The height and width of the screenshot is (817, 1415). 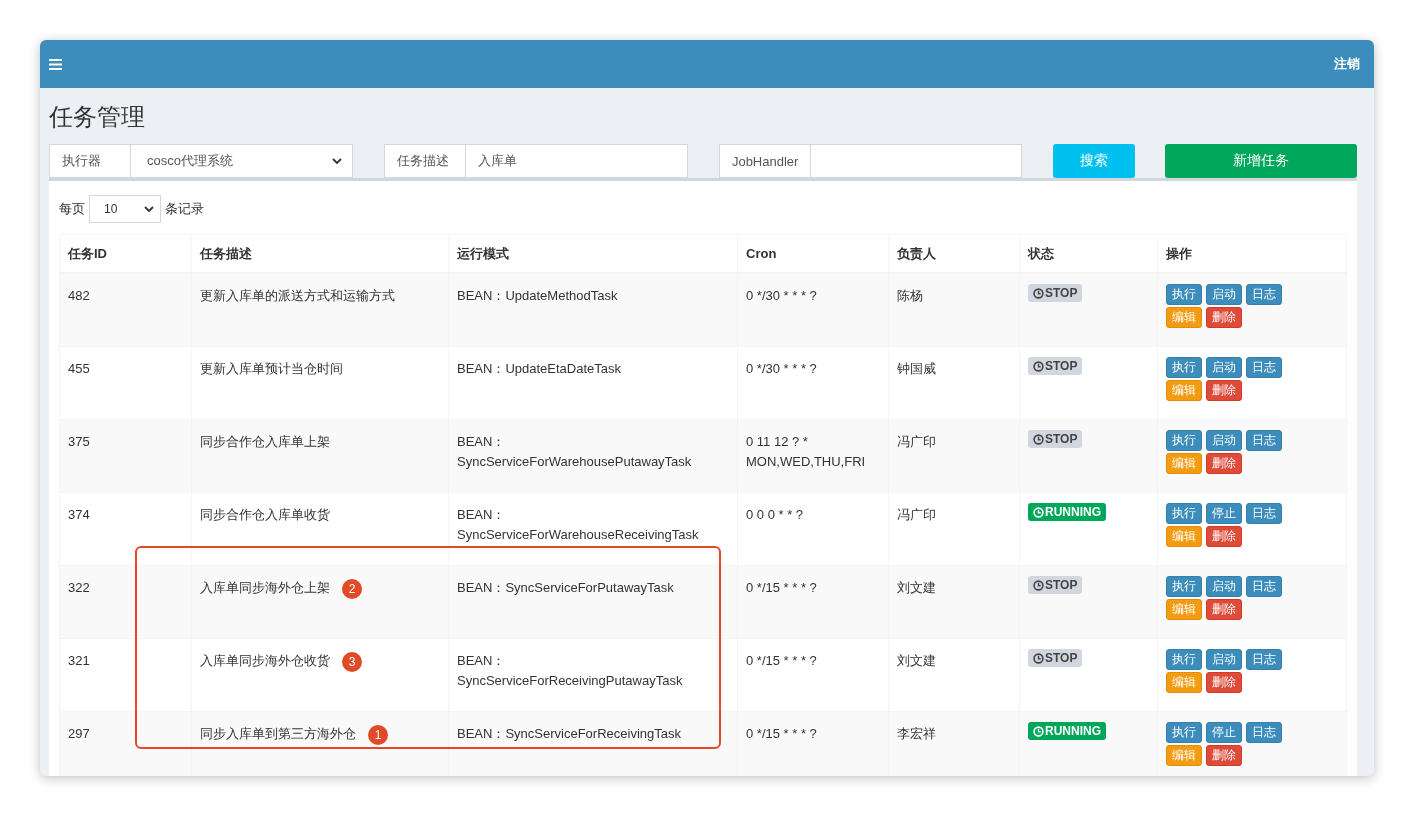 I want to click on table-cell: 0 11 12 ? * MON,WED,THU,FRI, so click(x=813, y=456).